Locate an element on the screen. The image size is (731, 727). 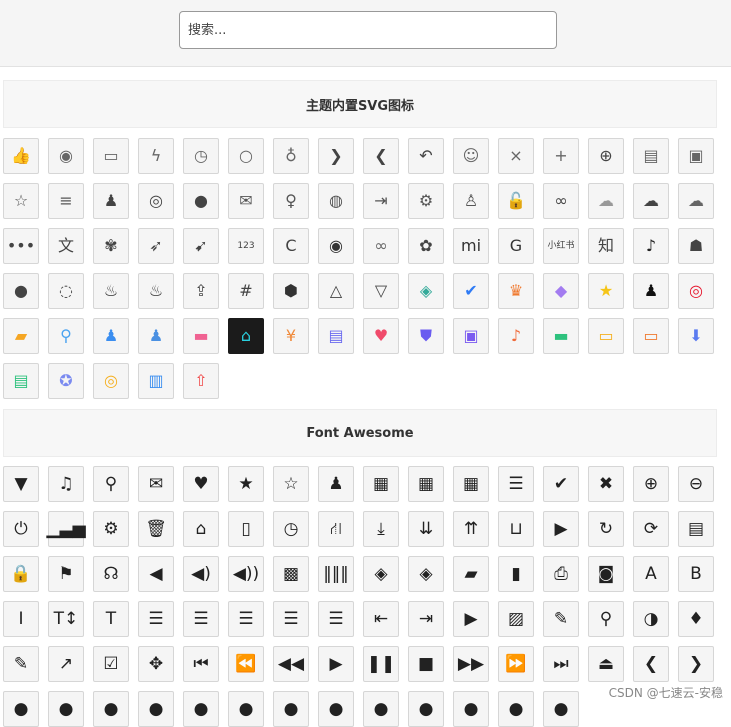
icon-cell-close: × is located at coordinates (516, 156).